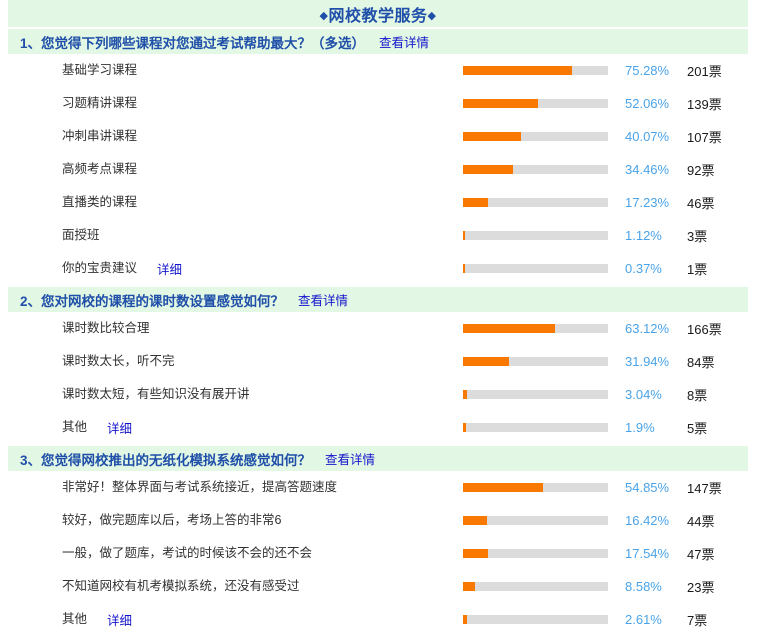  I want to click on option-result: 34.46% 92票, so click(588, 169).